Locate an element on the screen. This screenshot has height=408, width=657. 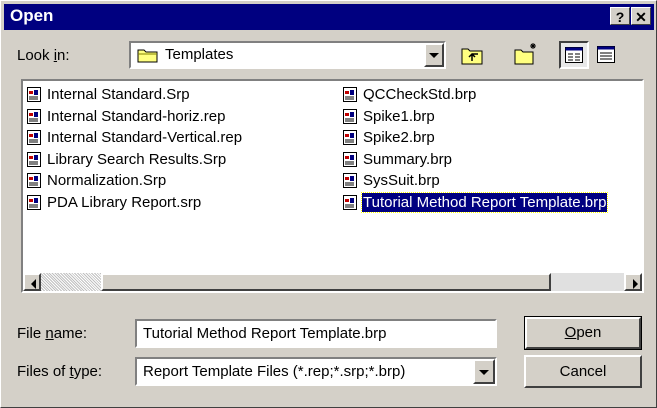
files-of-type-label-post: ype: is located at coordinates (88, 371).